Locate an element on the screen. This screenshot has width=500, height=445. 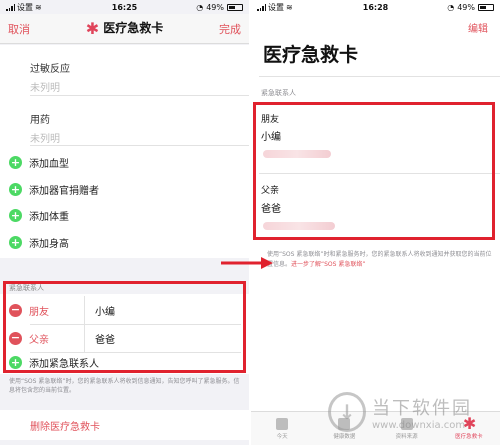
add-height-row: + 添加身高 is located at coordinates (129, 242).